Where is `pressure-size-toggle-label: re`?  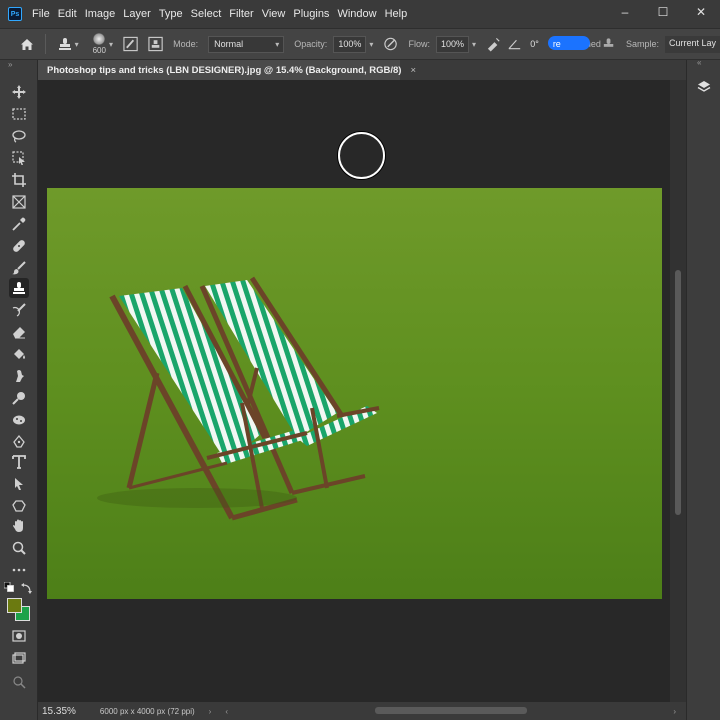 pressure-size-toggle-label: re is located at coordinates (557, 44).